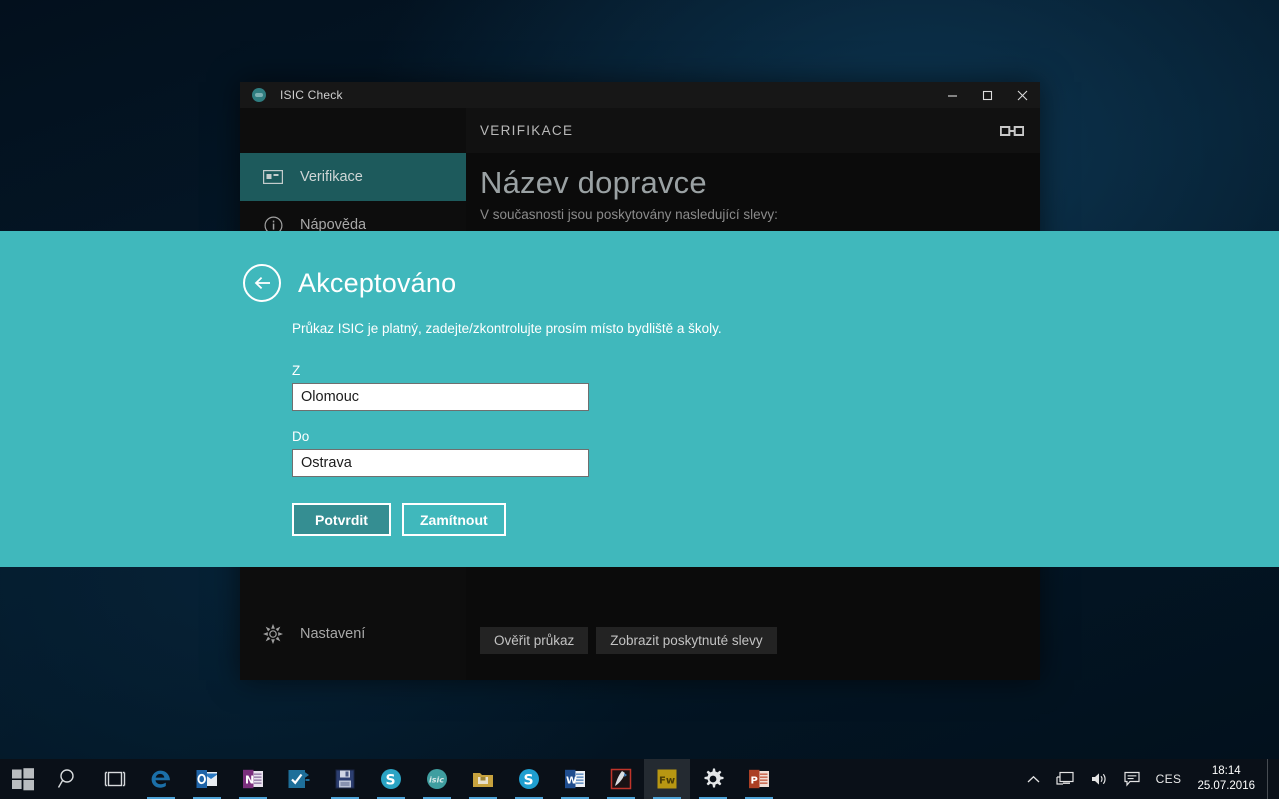 Image resolution: width=1279 pixels, height=799 pixels. I want to click on chain-link-icon, so click(1012, 131).